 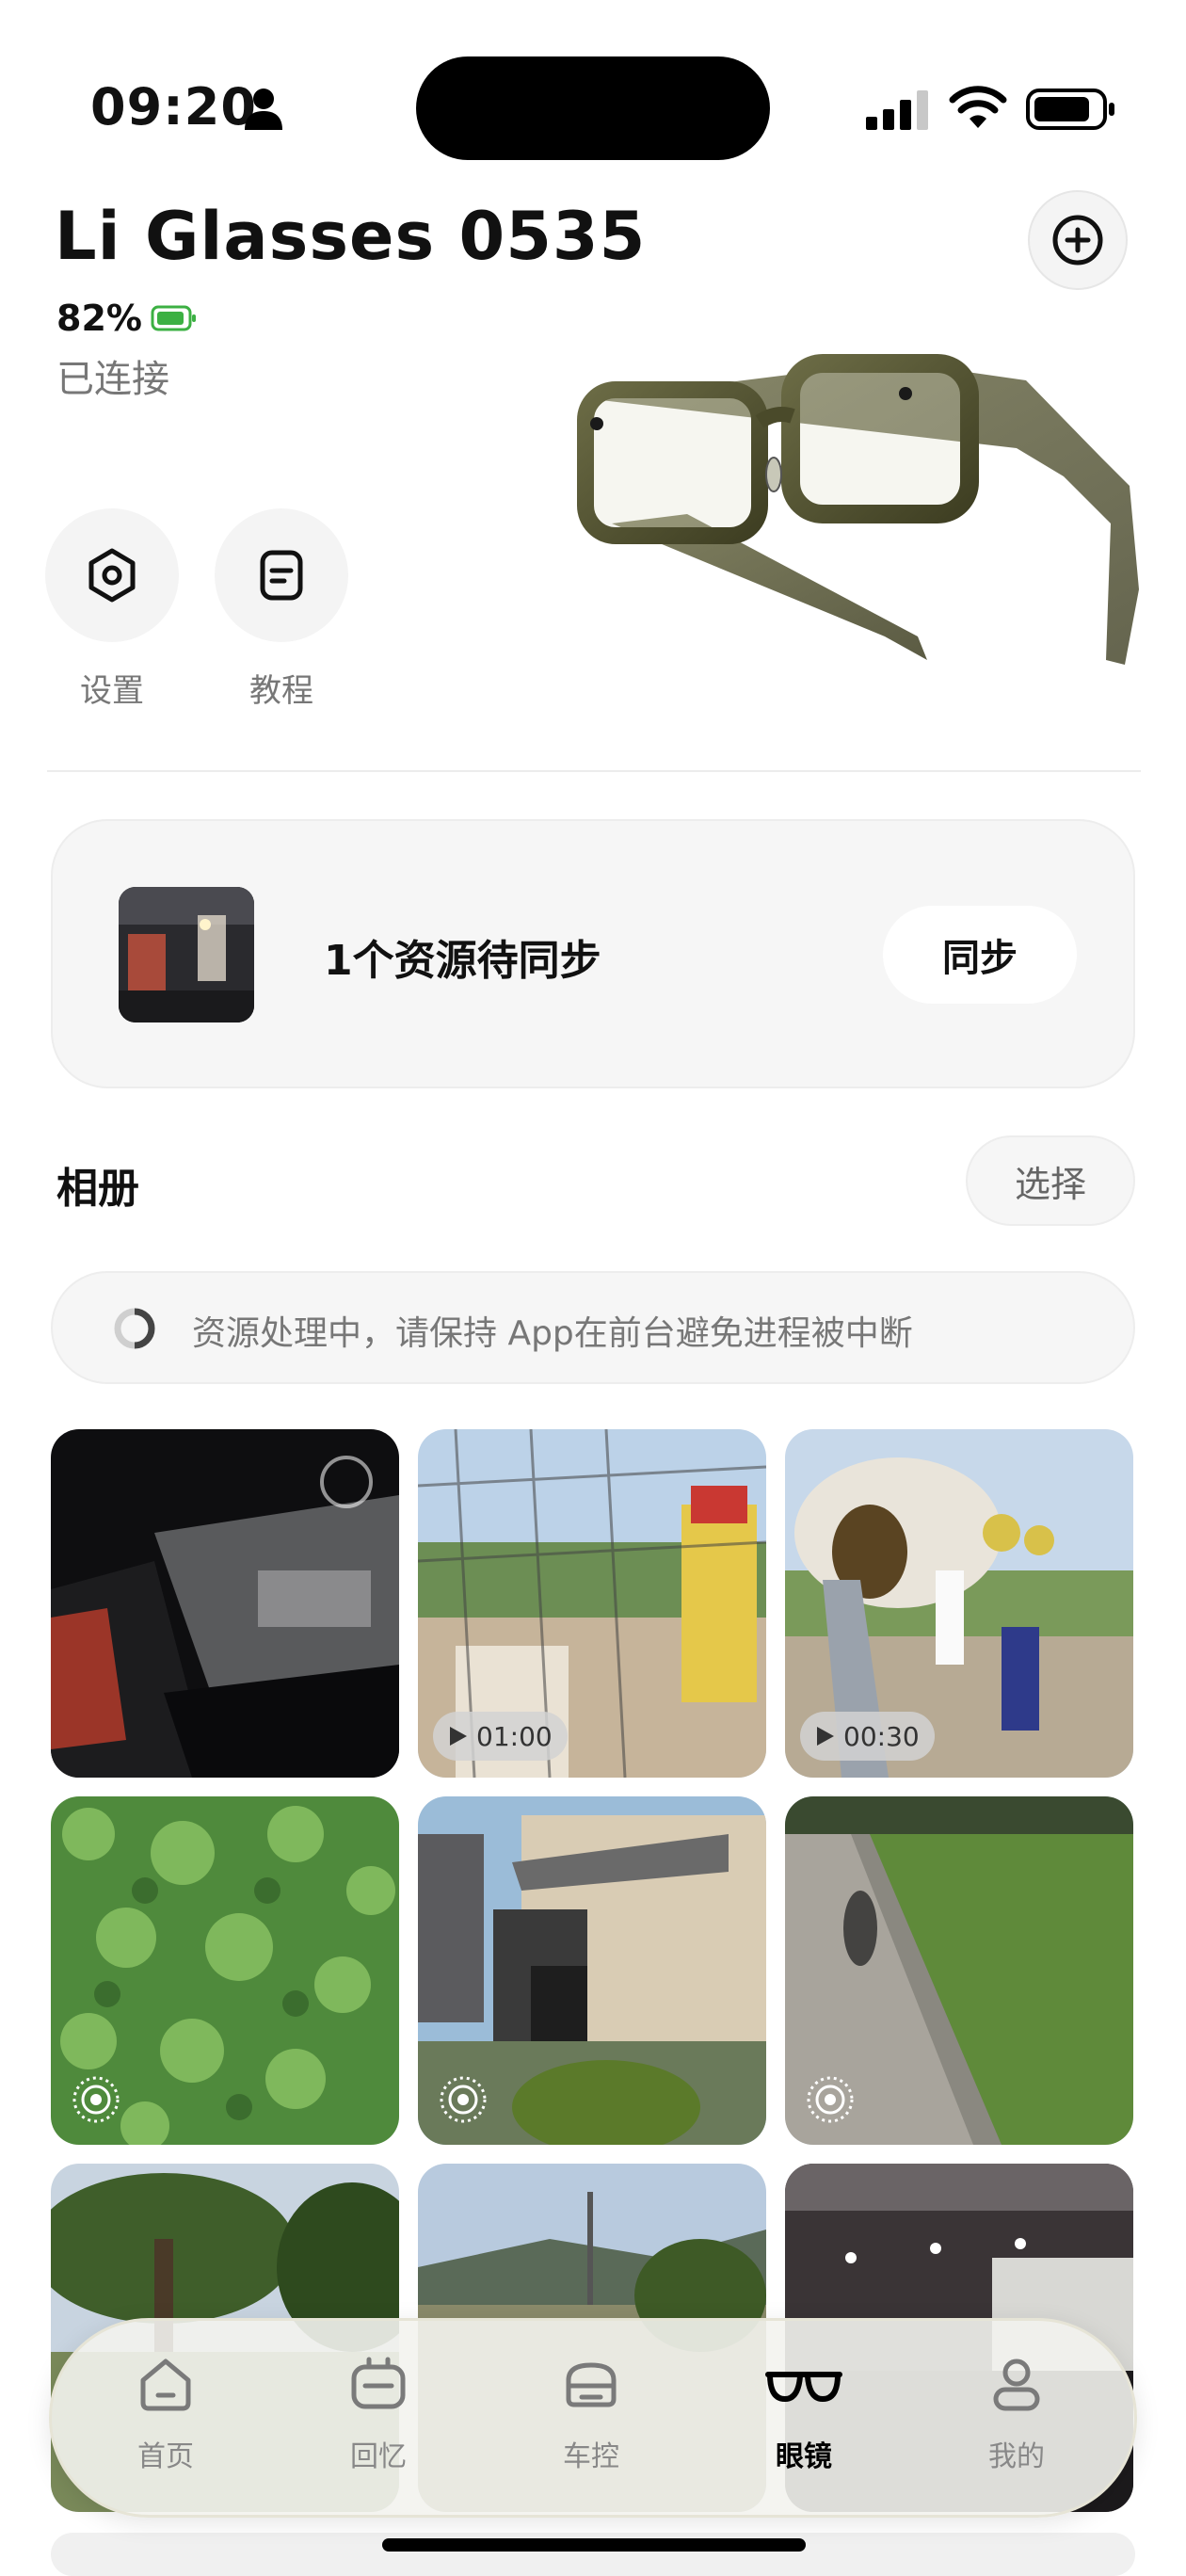 I want to click on album-item: 00:30, so click(x=959, y=1603).